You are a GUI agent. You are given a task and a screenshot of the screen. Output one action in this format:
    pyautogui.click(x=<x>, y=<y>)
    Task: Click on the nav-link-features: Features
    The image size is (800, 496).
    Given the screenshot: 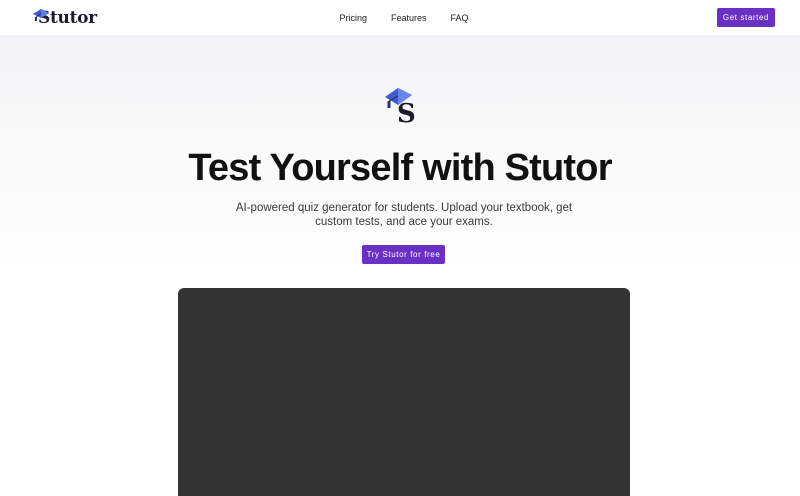 What is the action you would take?
    pyautogui.click(x=409, y=18)
    